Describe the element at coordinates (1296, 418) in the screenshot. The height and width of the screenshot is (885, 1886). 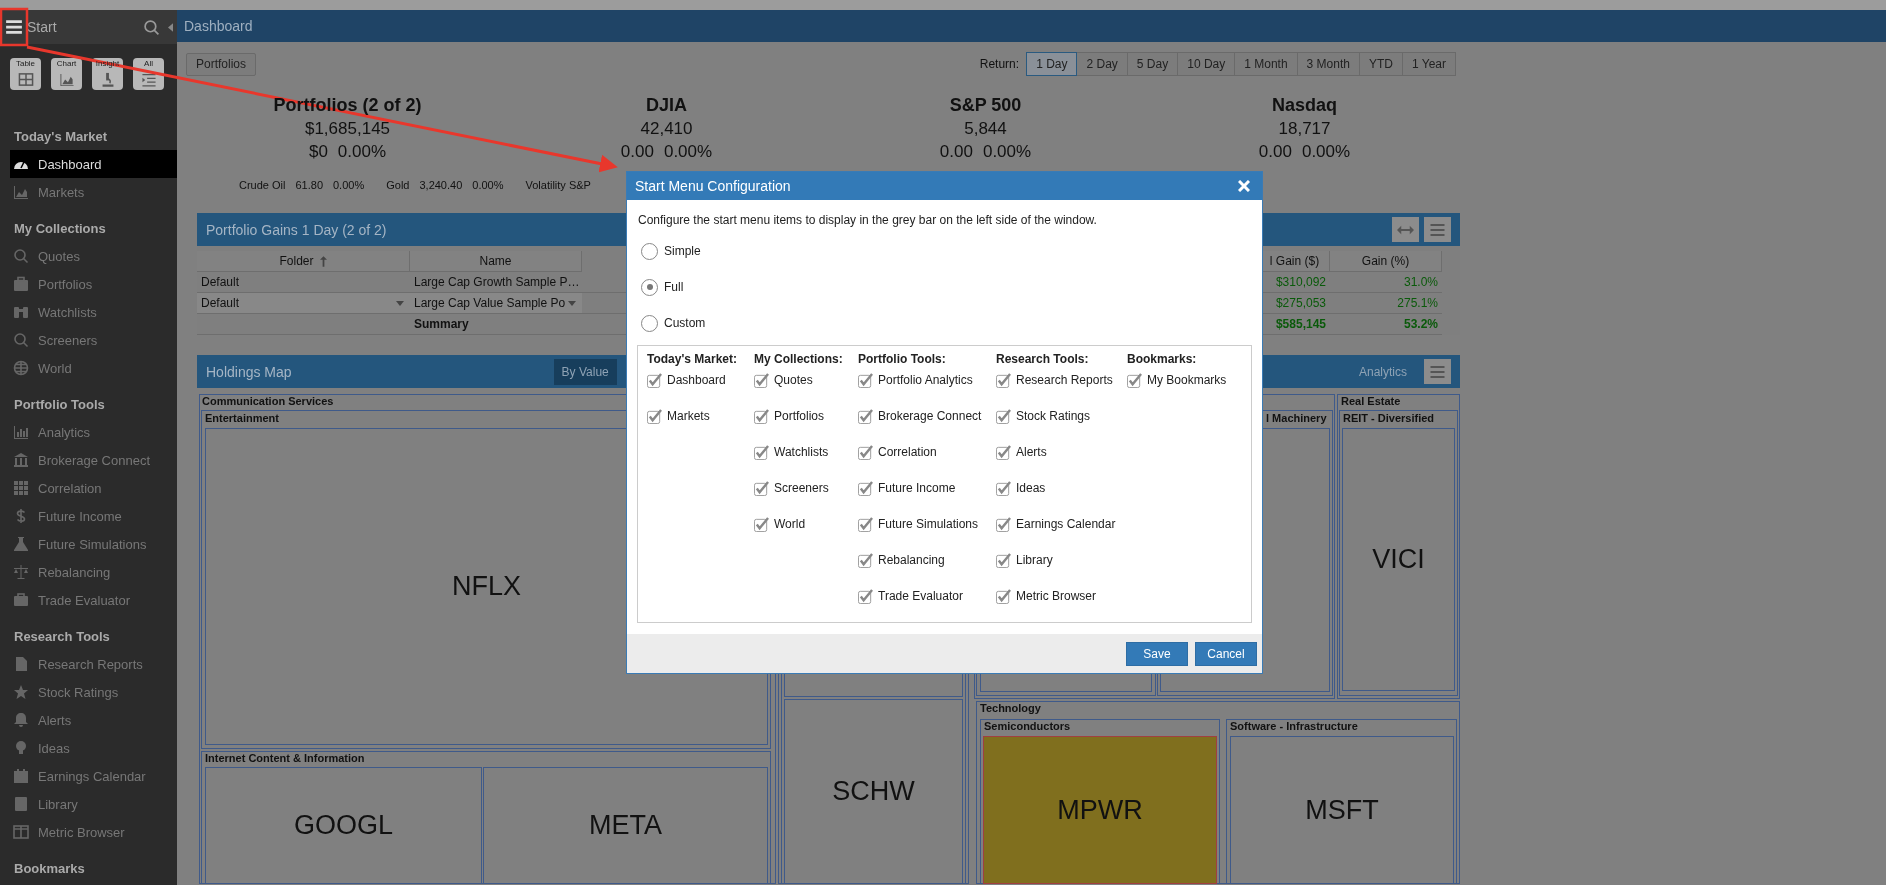
I see `industry-label: l Machinery` at that location.